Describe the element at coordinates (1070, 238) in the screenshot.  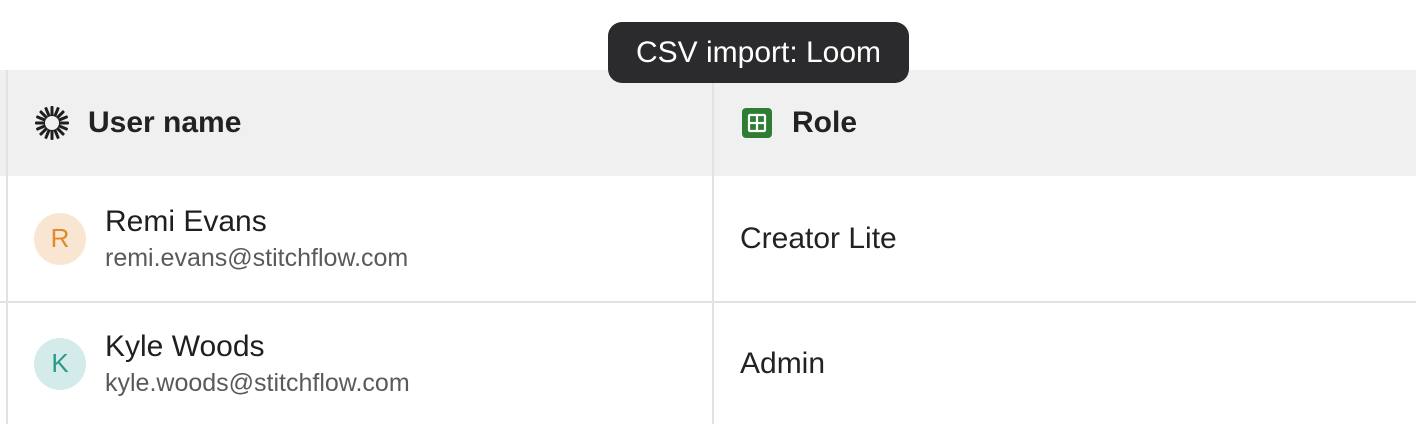
I see `role-cell: Creator Lite` at that location.